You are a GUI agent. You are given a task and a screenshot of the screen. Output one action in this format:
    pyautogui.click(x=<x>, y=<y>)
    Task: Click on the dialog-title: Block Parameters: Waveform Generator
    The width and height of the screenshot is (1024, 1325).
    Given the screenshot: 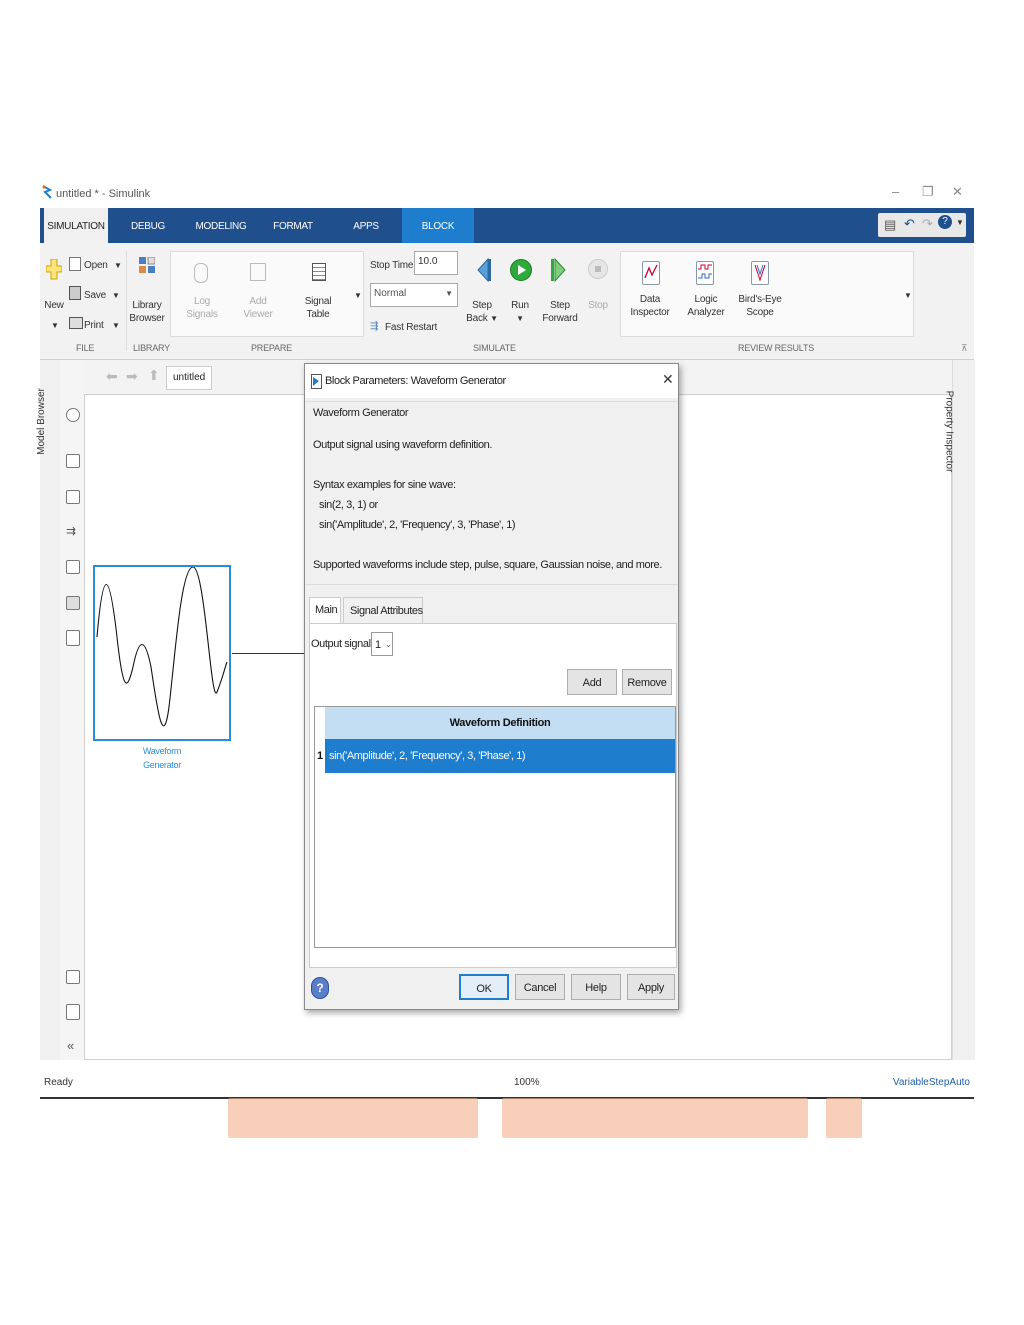 What is the action you would take?
    pyautogui.click(x=415, y=381)
    